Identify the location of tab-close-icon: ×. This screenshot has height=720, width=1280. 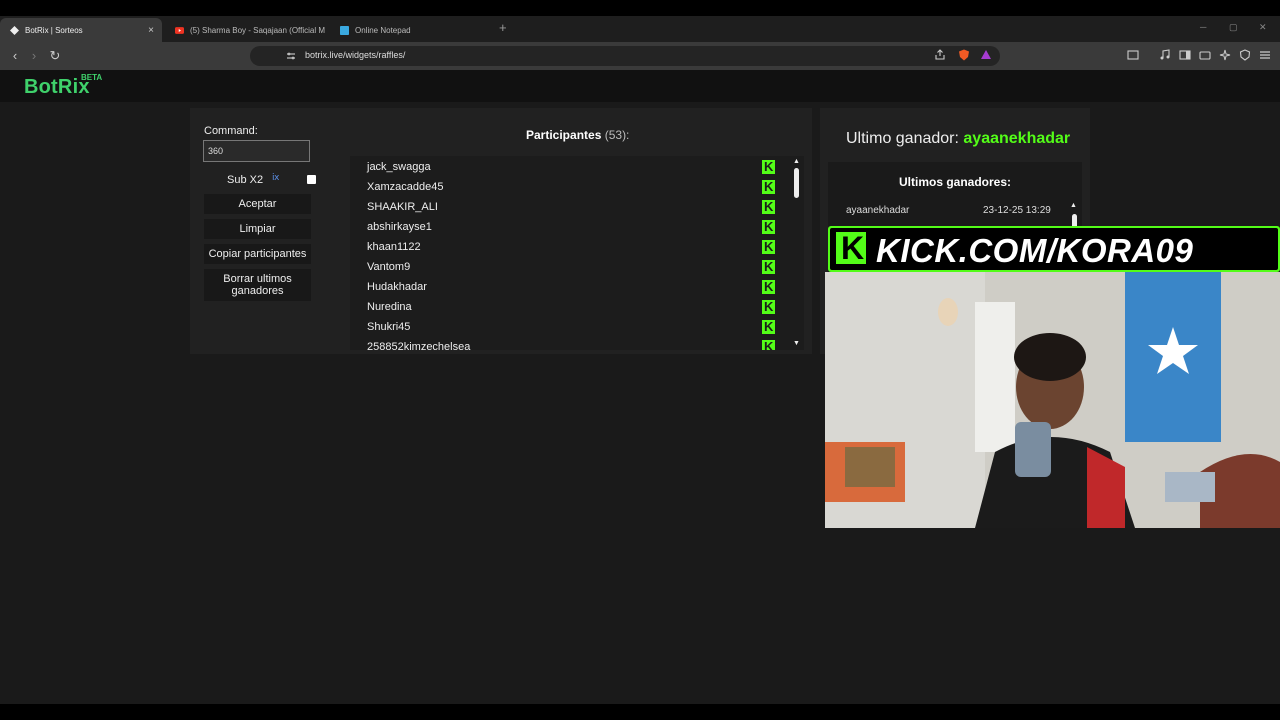
(151, 30).